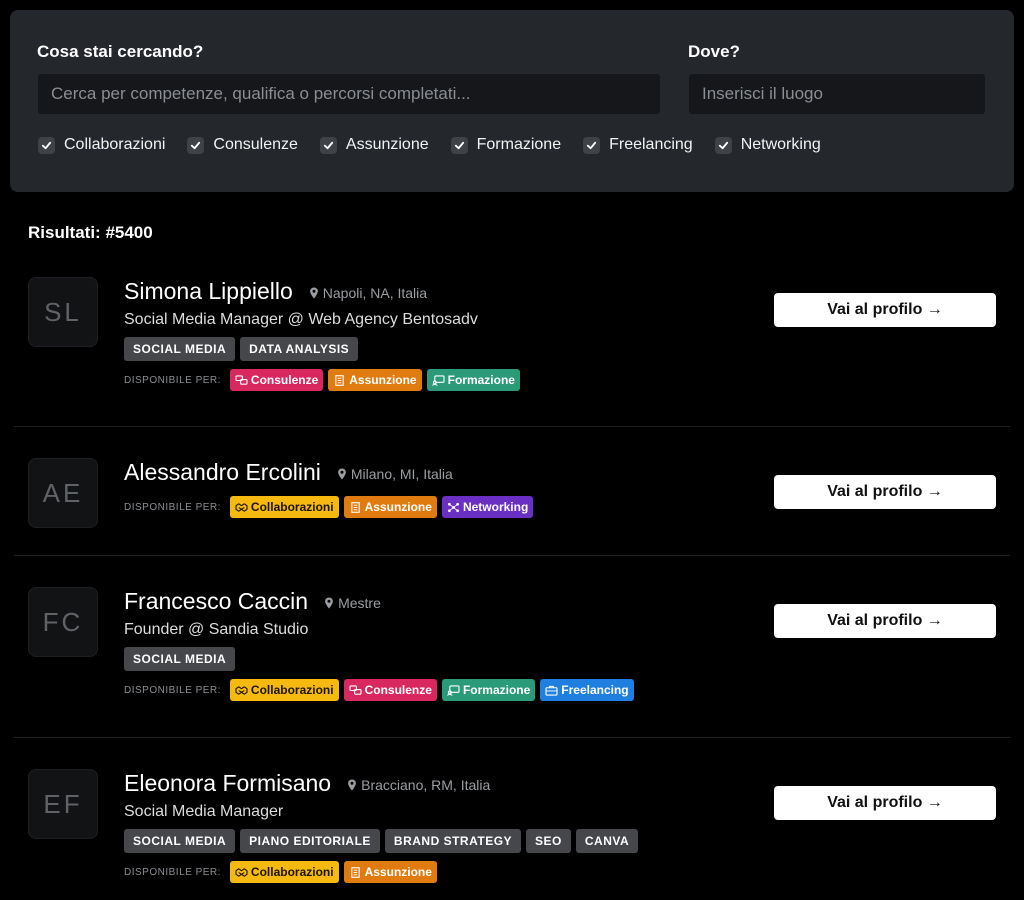  I want to click on filter-label: Consulenze, so click(255, 144).